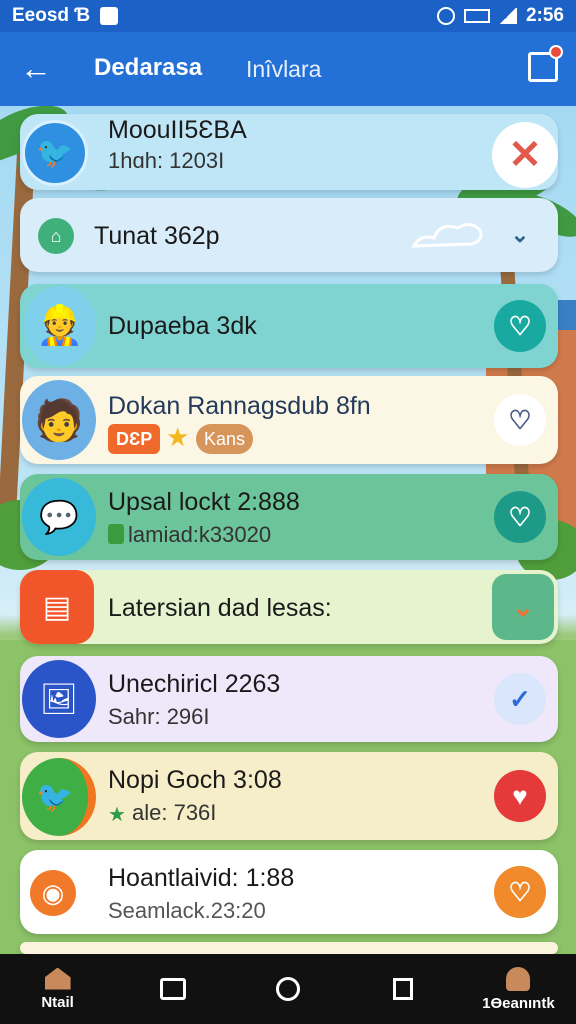 The image size is (576, 1024). What do you see at coordinates (134, 439) in the screenshot?
I see `status-badge: DƐP` at bounding box center [134, 439].